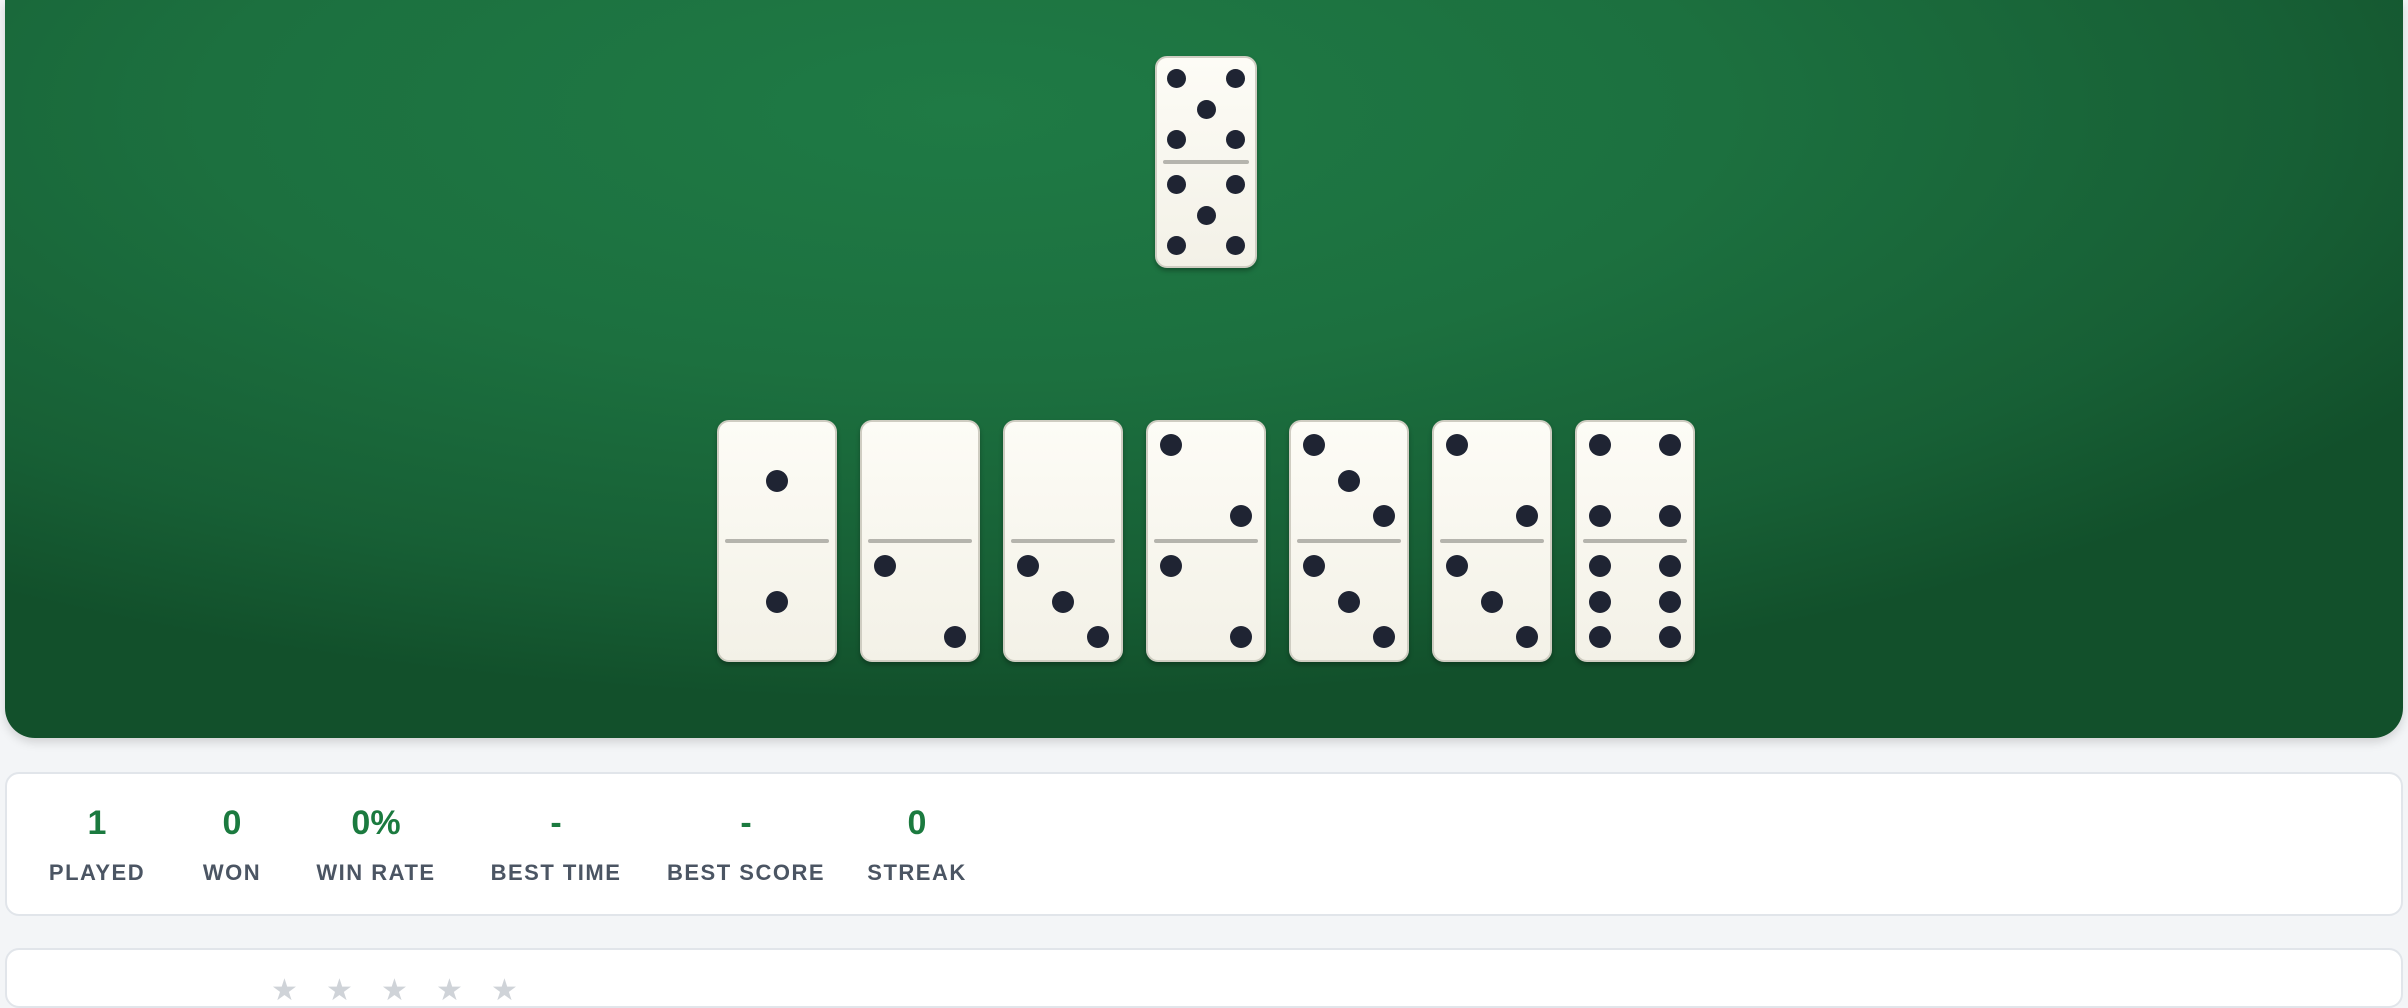  I want to click on stat-played-value: 1, so click(97, 823).